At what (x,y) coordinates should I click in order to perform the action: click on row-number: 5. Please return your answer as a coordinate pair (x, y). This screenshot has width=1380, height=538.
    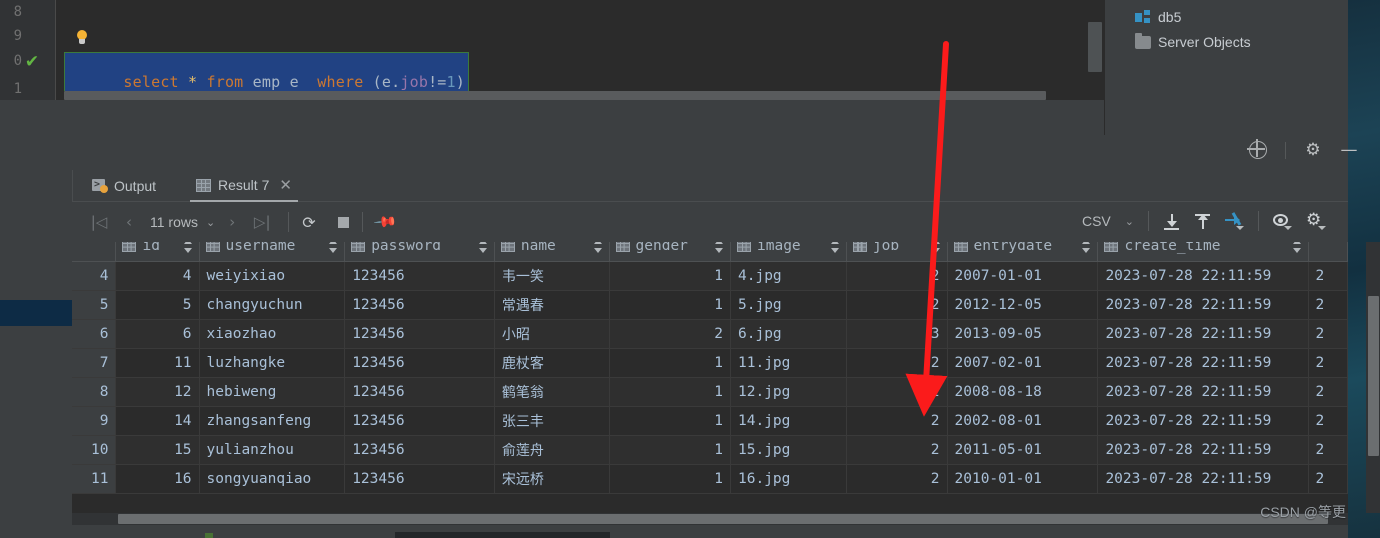
    Looking at the image, I should click on (94, 305).